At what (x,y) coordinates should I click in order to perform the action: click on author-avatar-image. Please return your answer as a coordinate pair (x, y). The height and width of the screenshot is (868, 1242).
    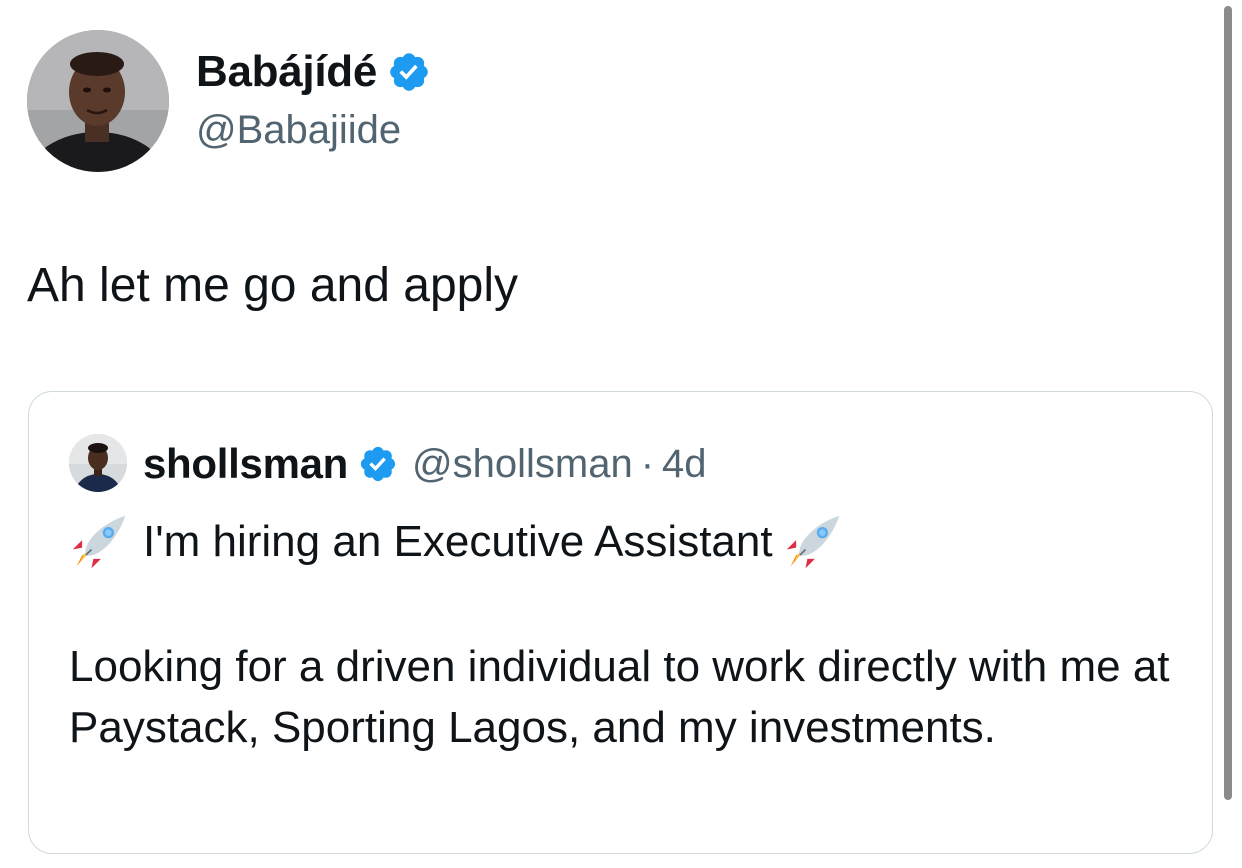
    Looking at the image, I should click on (98, 101).